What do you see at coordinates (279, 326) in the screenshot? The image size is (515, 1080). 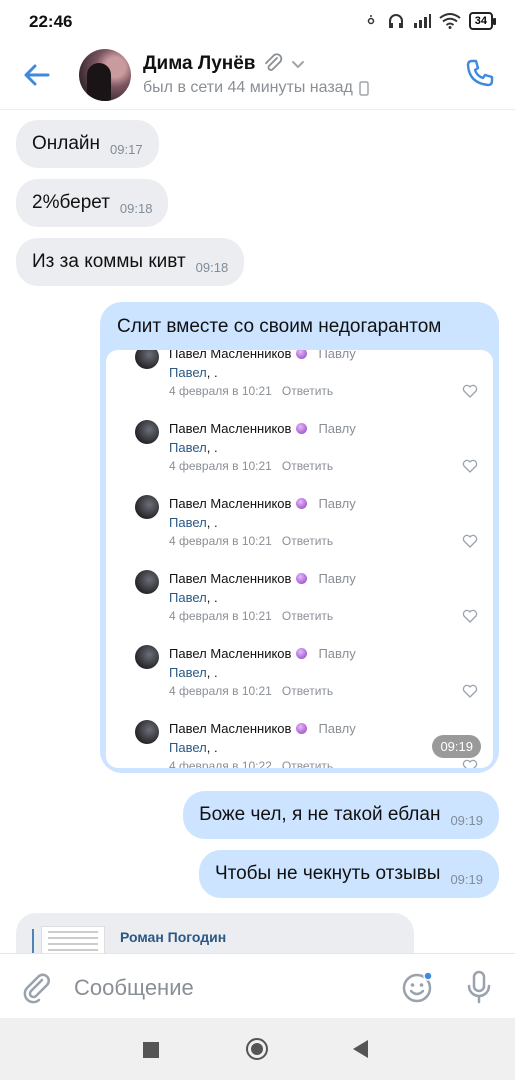 I see `message-text: Слит вместе со своим недогарантом` at bounding box center [279, 326].